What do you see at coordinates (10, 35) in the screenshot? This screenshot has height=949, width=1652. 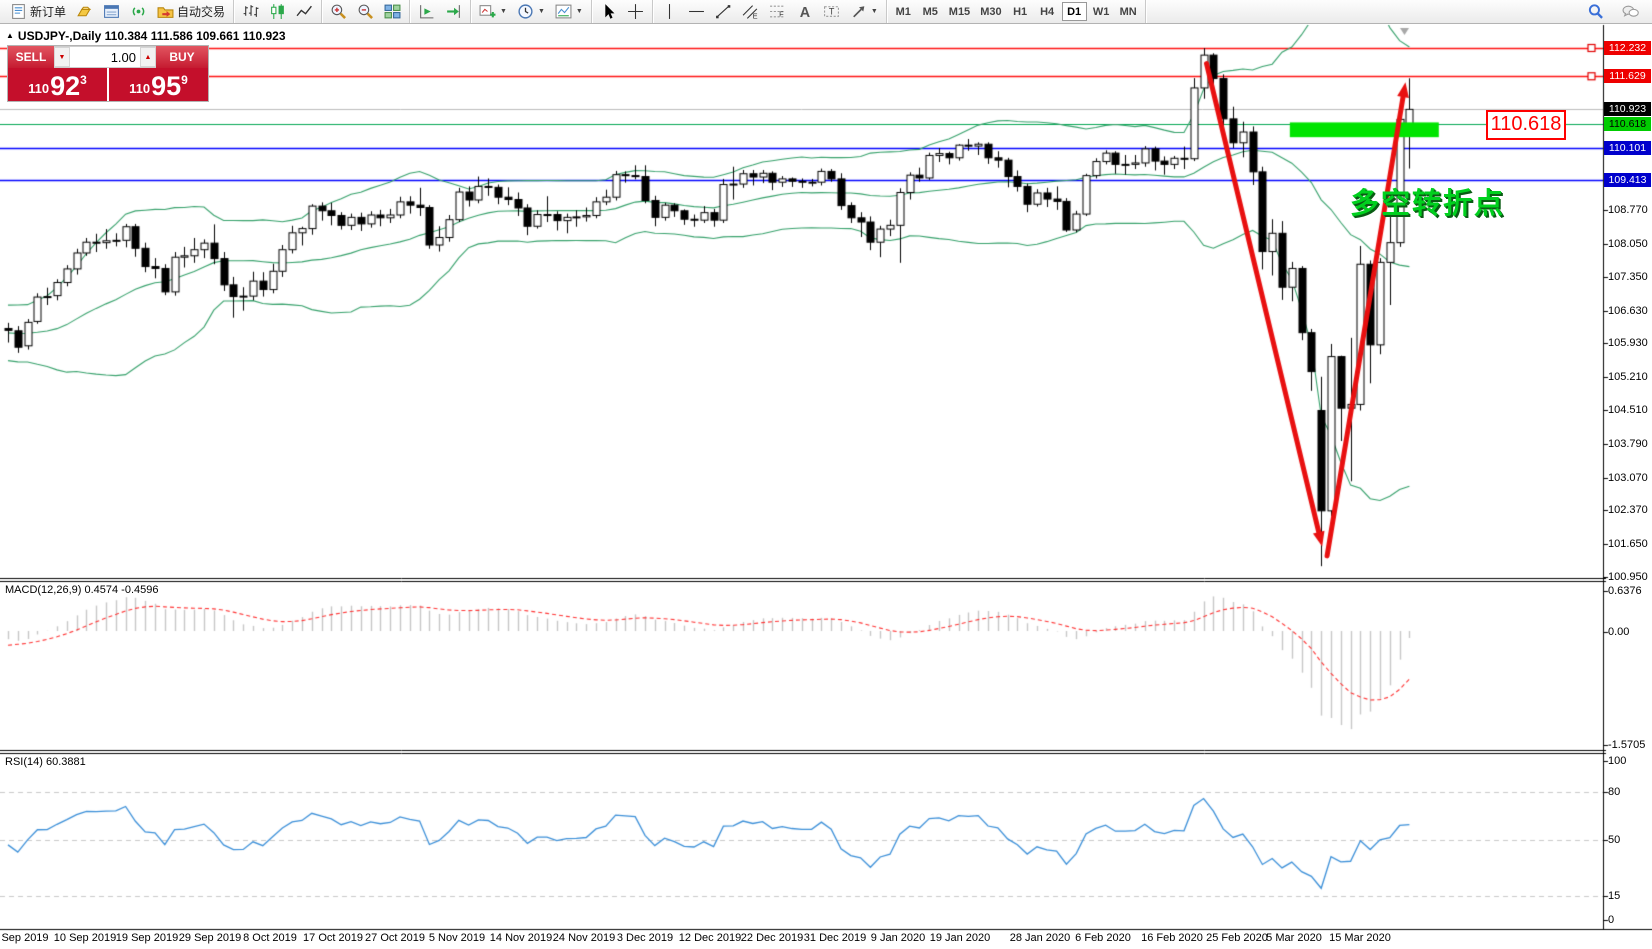 I see `collapse-triangle-icon: ▲` at bounding box center [10, 35].